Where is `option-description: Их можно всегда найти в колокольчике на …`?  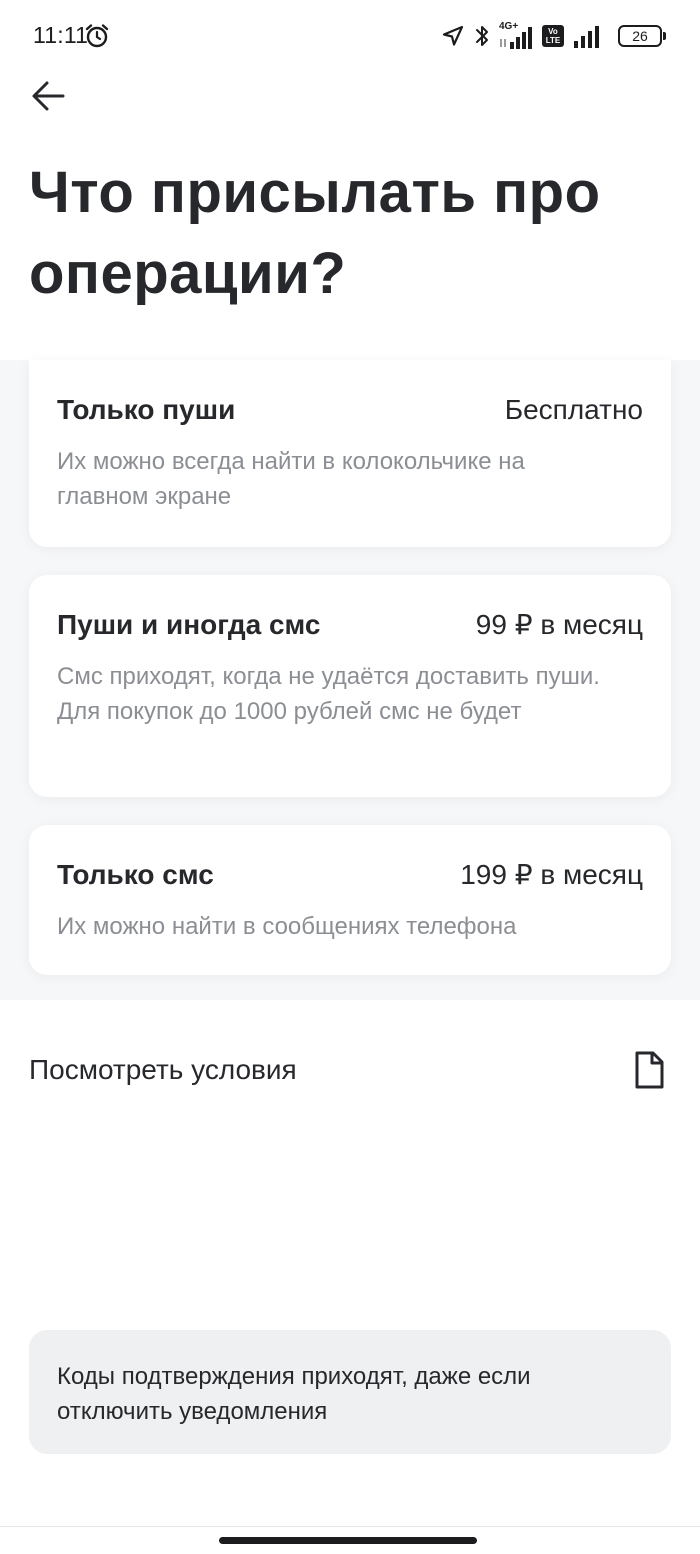 option-description: Их можно всегда найти в колокольчике на … is located at coordinates (291, 479).